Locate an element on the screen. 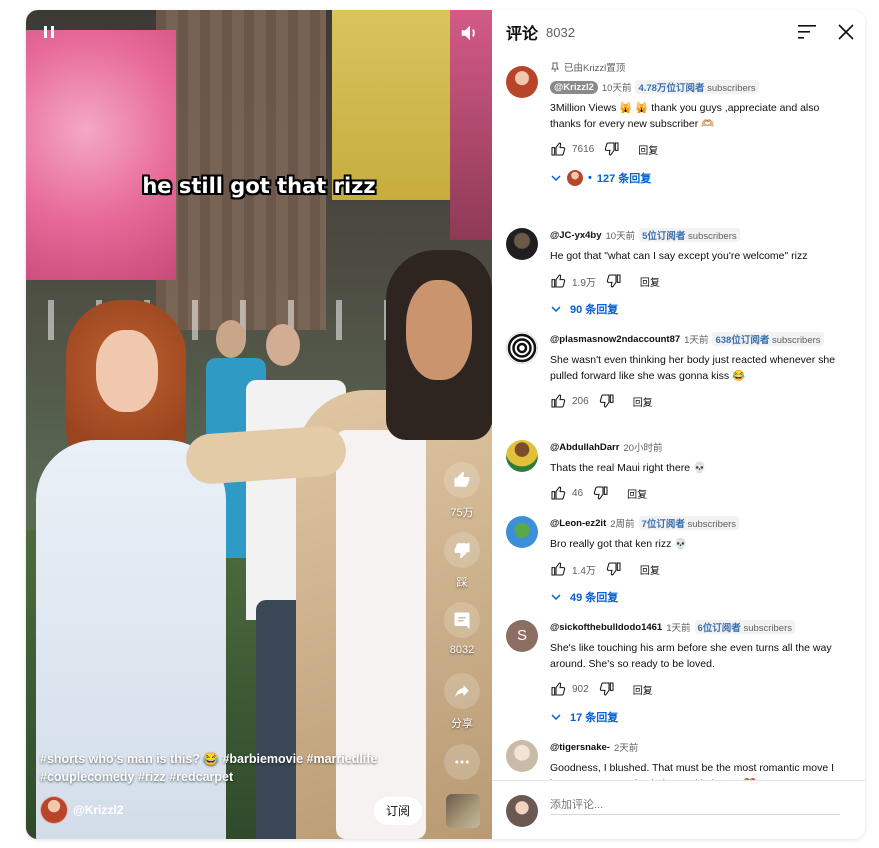 The image size is (879, 848). view-replies-button: 90 条回复 is located at coordinates (700, 309).